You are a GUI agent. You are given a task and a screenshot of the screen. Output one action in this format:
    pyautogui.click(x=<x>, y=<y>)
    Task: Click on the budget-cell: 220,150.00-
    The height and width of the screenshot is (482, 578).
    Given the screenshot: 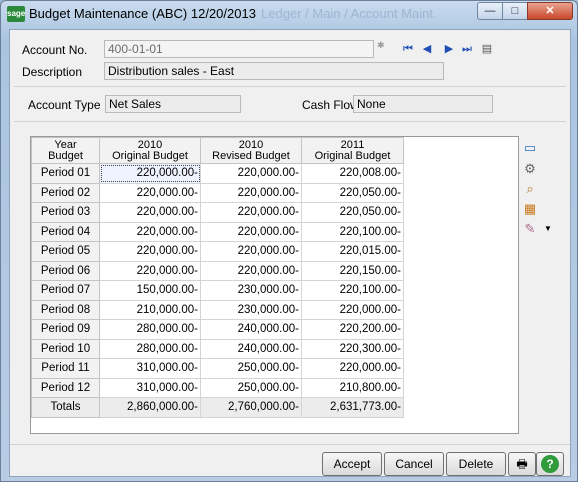 What is the action you would take?
    pyautogui.click(x=352, y=270)
    